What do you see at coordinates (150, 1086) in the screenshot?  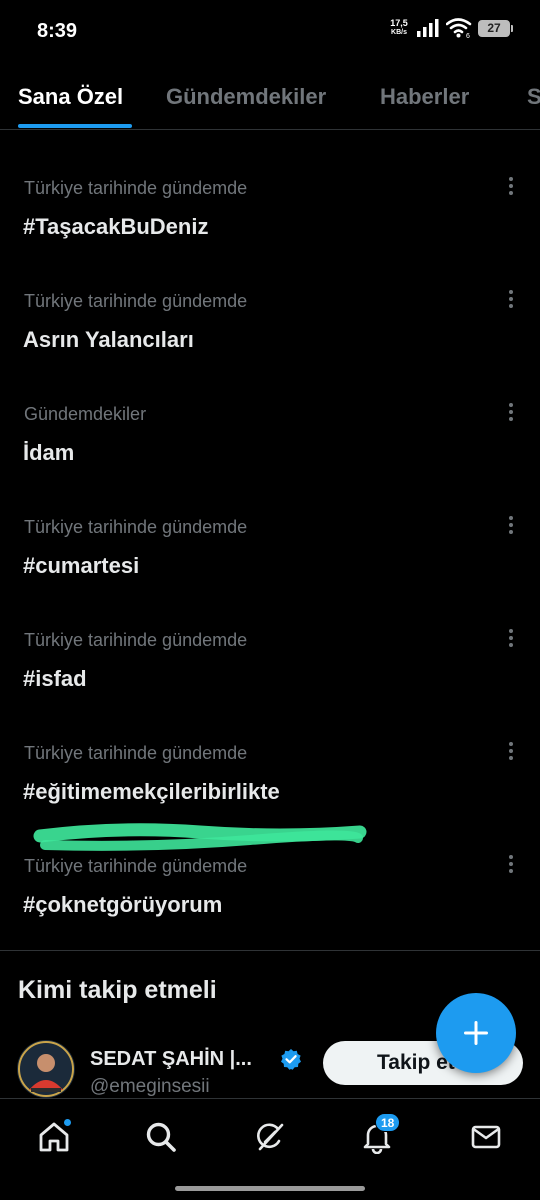 I see `suggested-user-handle: @emeginsesii` at bounding box center [150, 1086].